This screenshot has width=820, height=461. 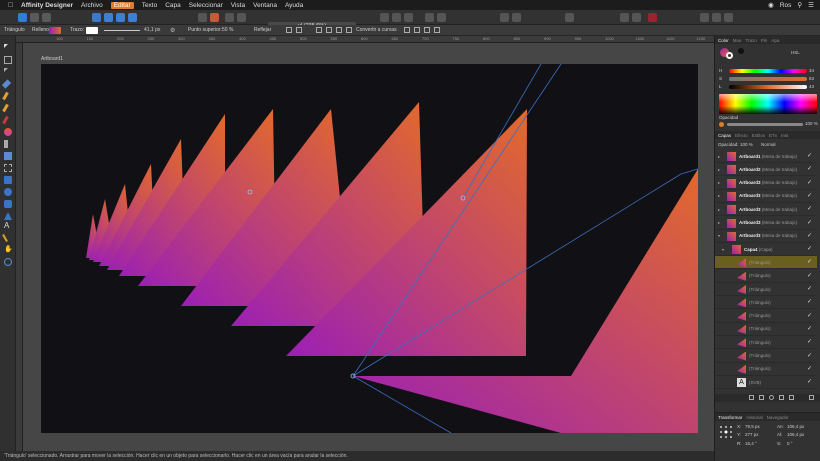 What do you see at coordinates (6, 144) in the screenshot?
I see `transparency-tool-icon` at bounding box center [6, 144].